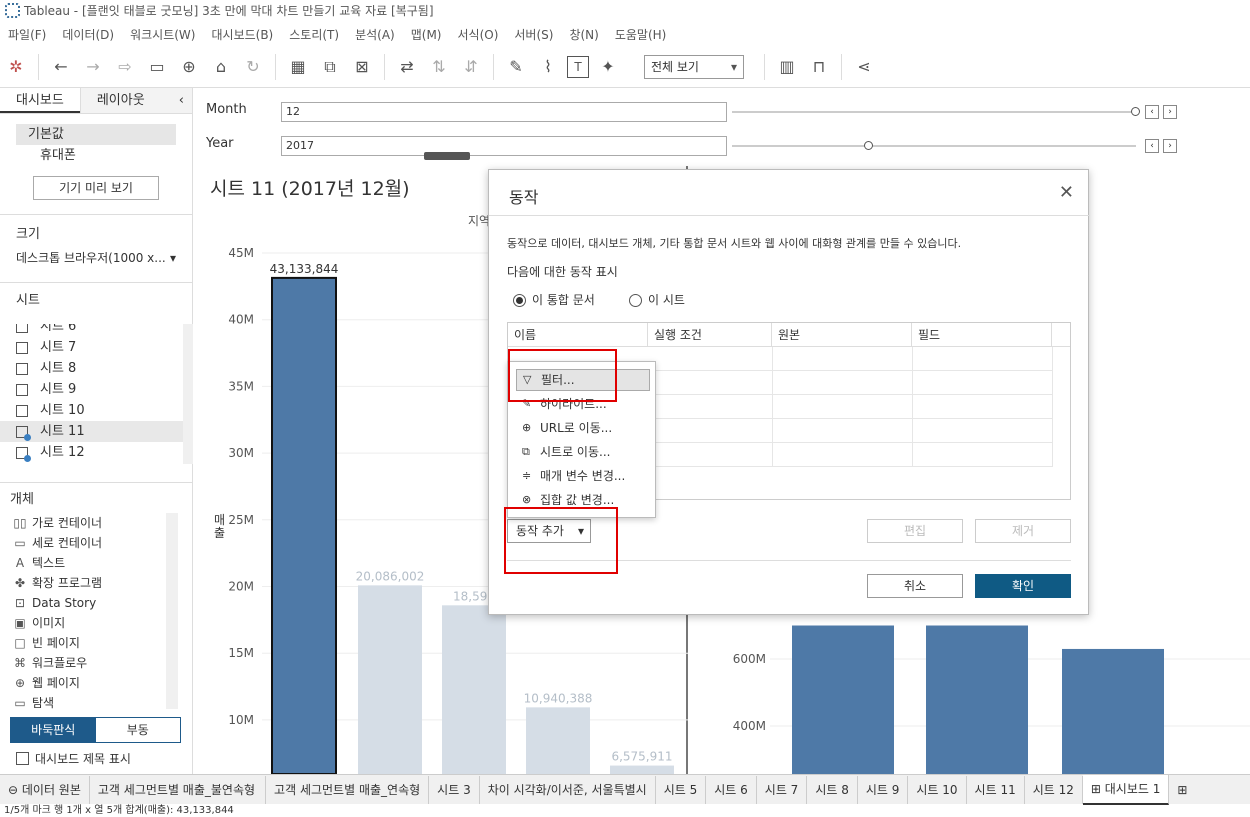 This screenshot has height=817, width=1250. Describe the element at coordinates (188, 394) in the screenshot. I see `sheet-scrollbar` at that location.